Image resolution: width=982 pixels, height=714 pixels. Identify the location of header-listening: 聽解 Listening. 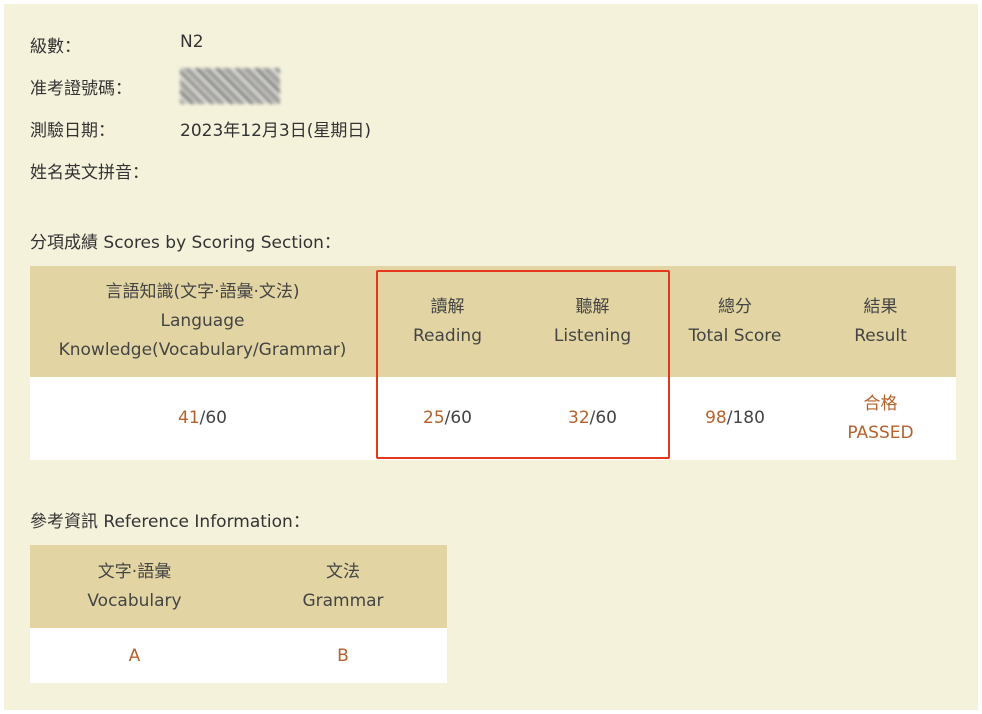
(592, 321).